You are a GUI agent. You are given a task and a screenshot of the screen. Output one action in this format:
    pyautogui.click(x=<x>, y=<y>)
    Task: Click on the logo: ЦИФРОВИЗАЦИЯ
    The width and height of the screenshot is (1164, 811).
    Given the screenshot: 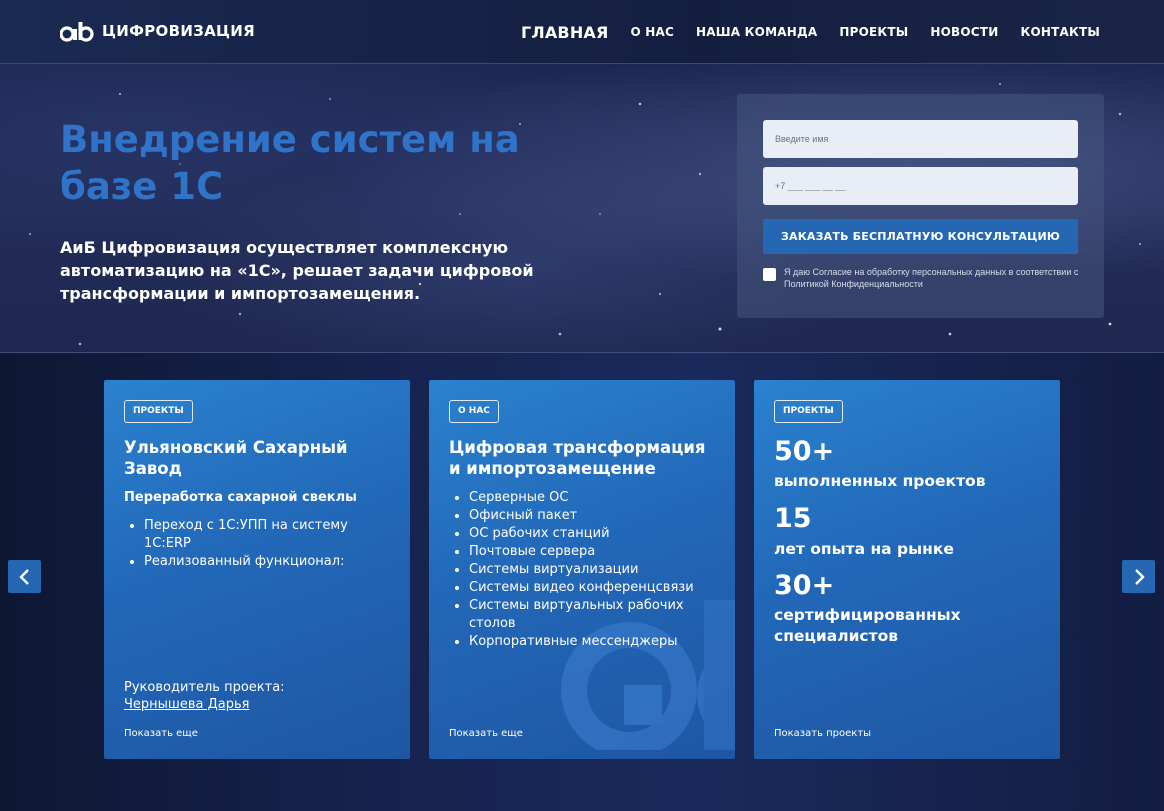 What is the action you would take?
    pyautogui.click(x=157, y=31)
    